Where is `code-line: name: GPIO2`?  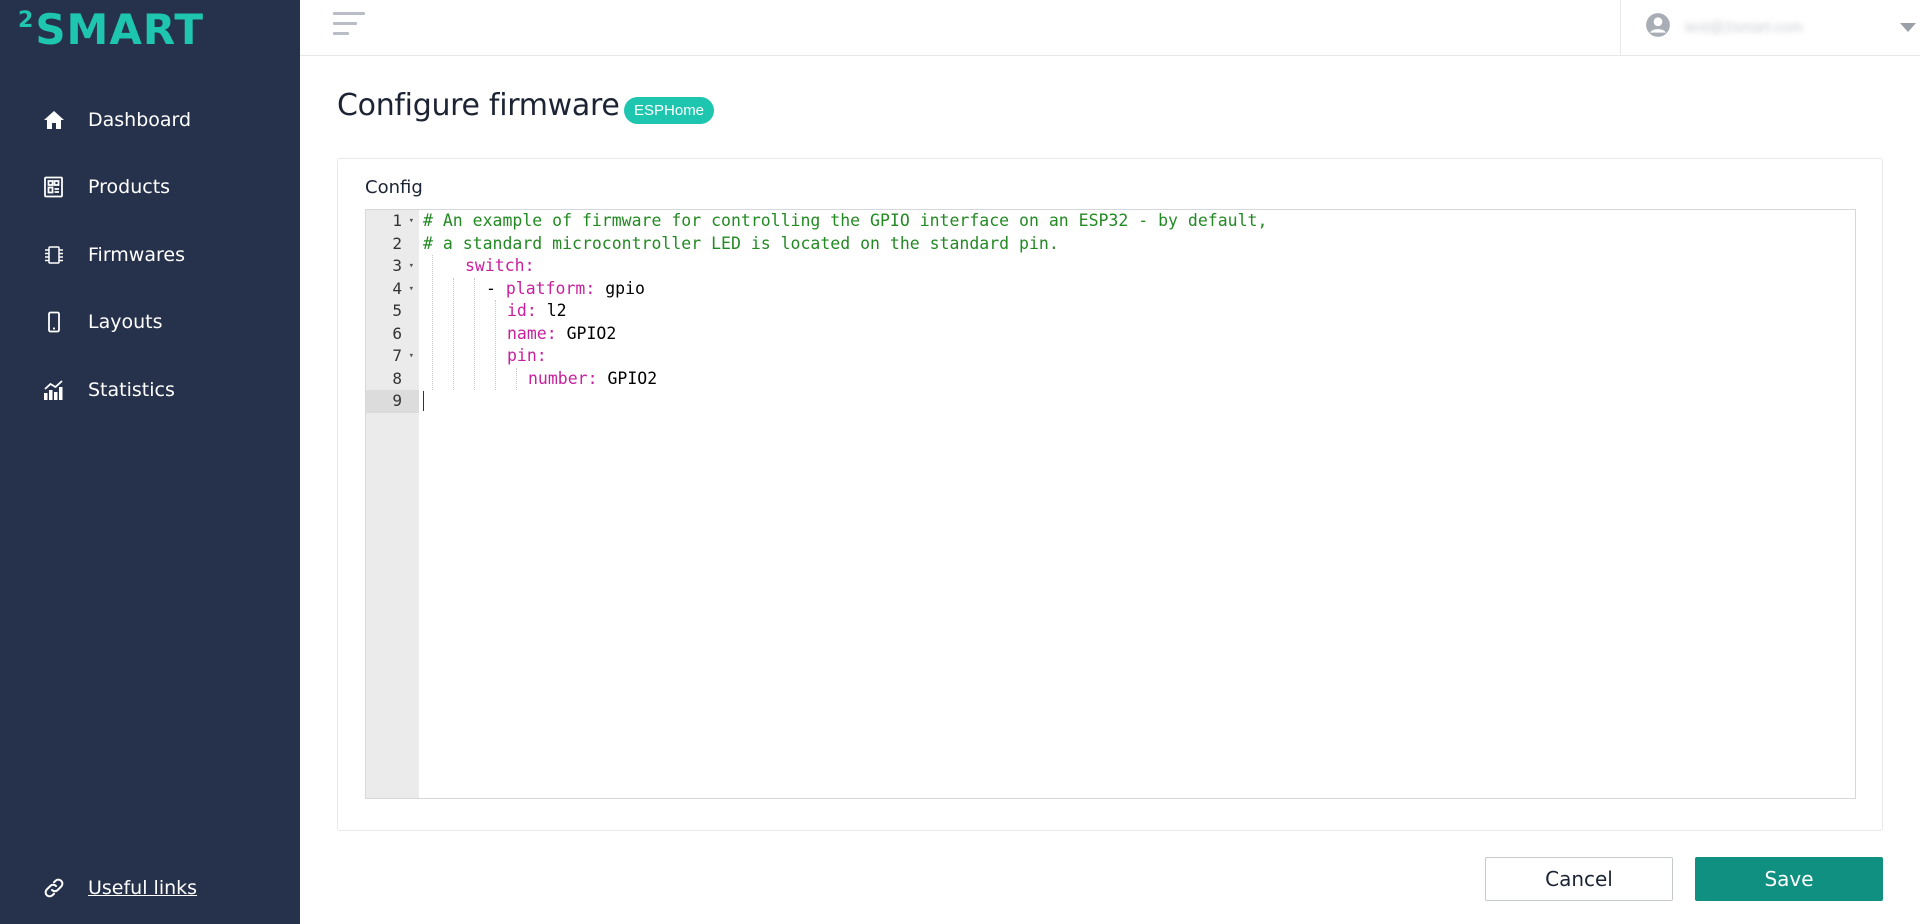 code-line: name: GPIO2 is located at coordinates (562, 333).